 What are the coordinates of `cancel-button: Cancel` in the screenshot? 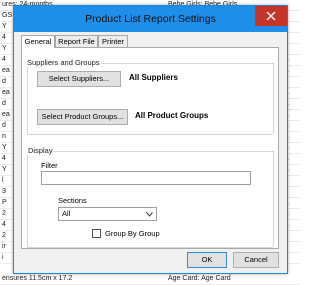 It's located at (256, 260).